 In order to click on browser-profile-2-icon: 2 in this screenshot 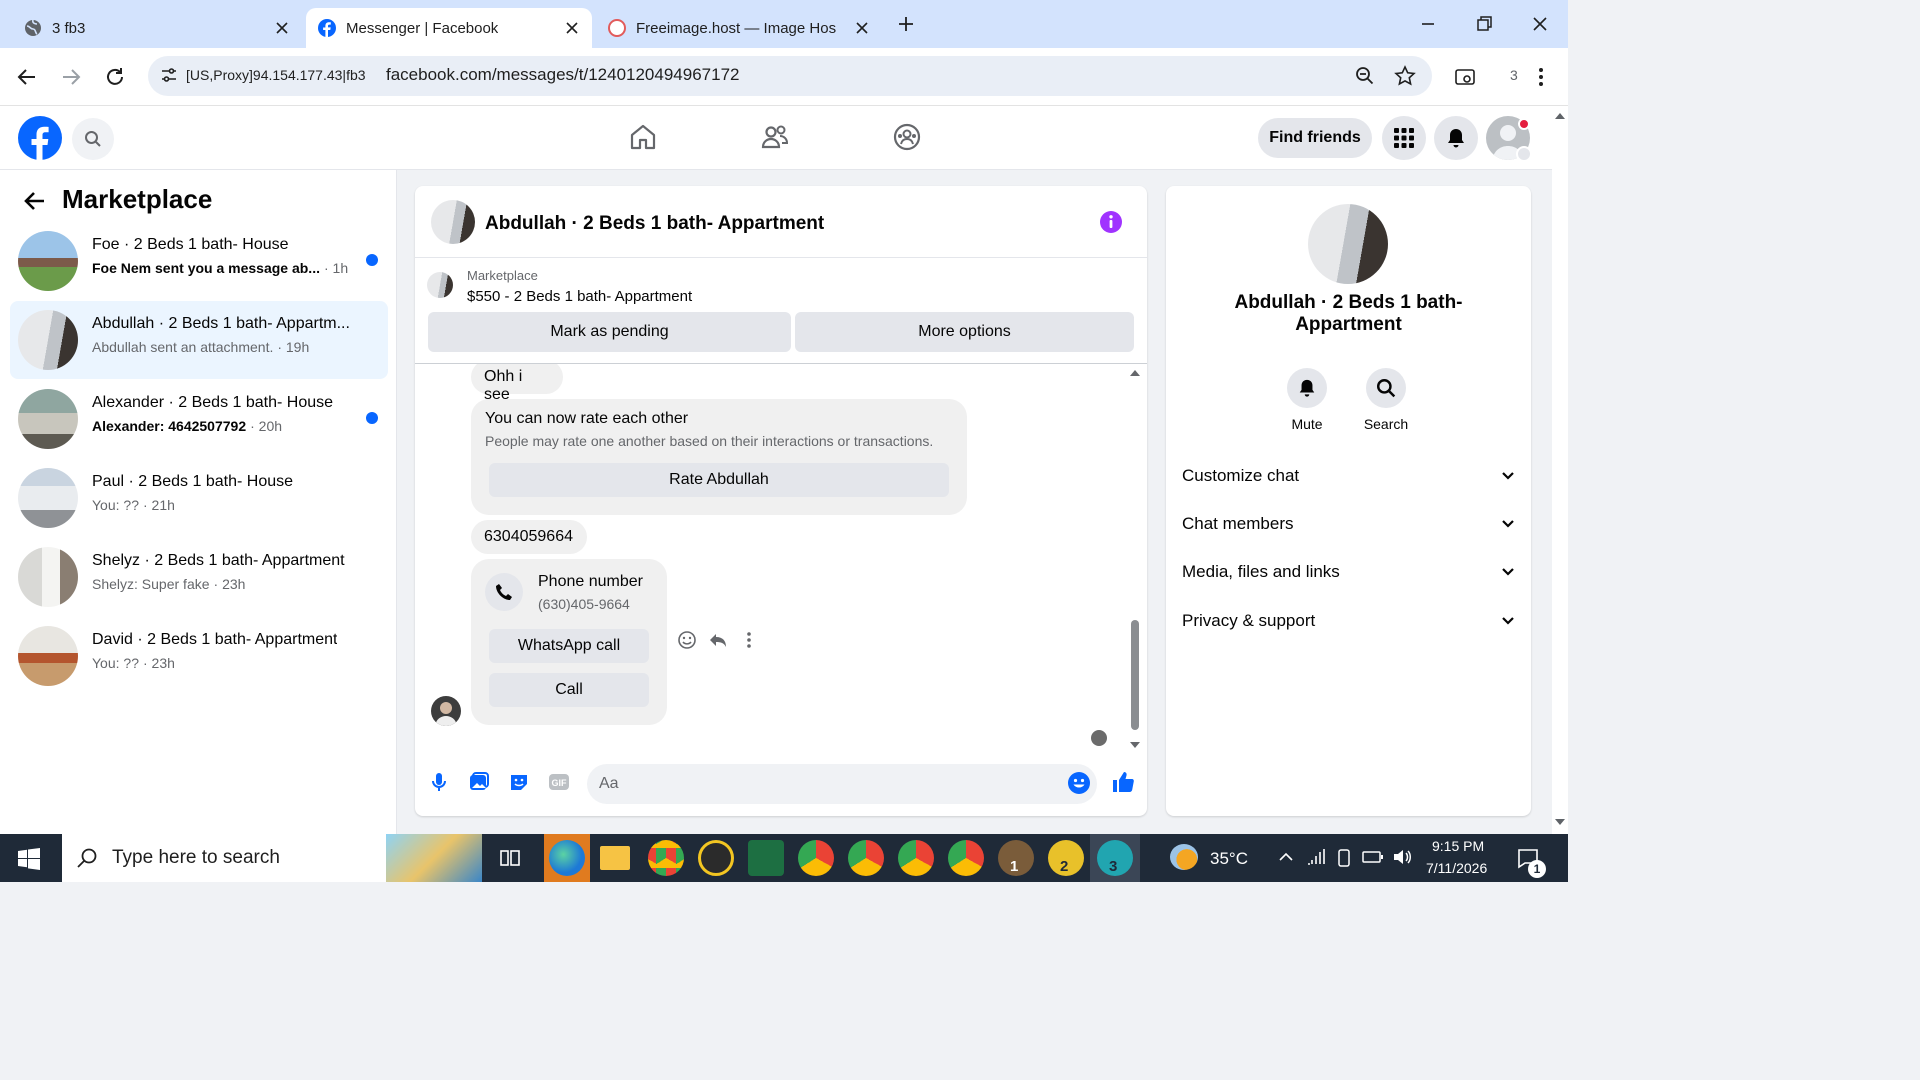, I will do `click(1066, 858)`.